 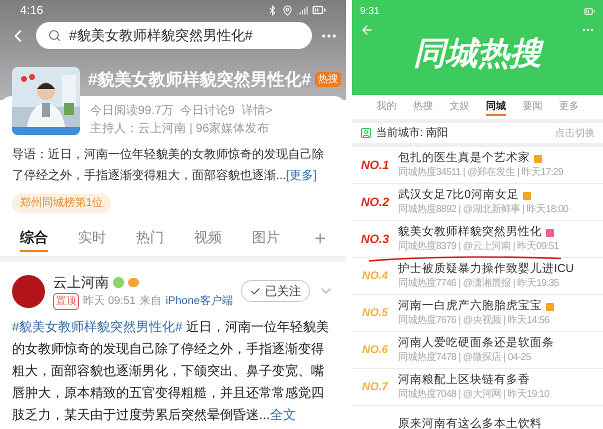 What do you see at coordinates (478, 246) in the screenshot?
I see `item-meta: 同城热度8379 | @云上河南 | 昨天09:51` at bounding box center [478, 246].